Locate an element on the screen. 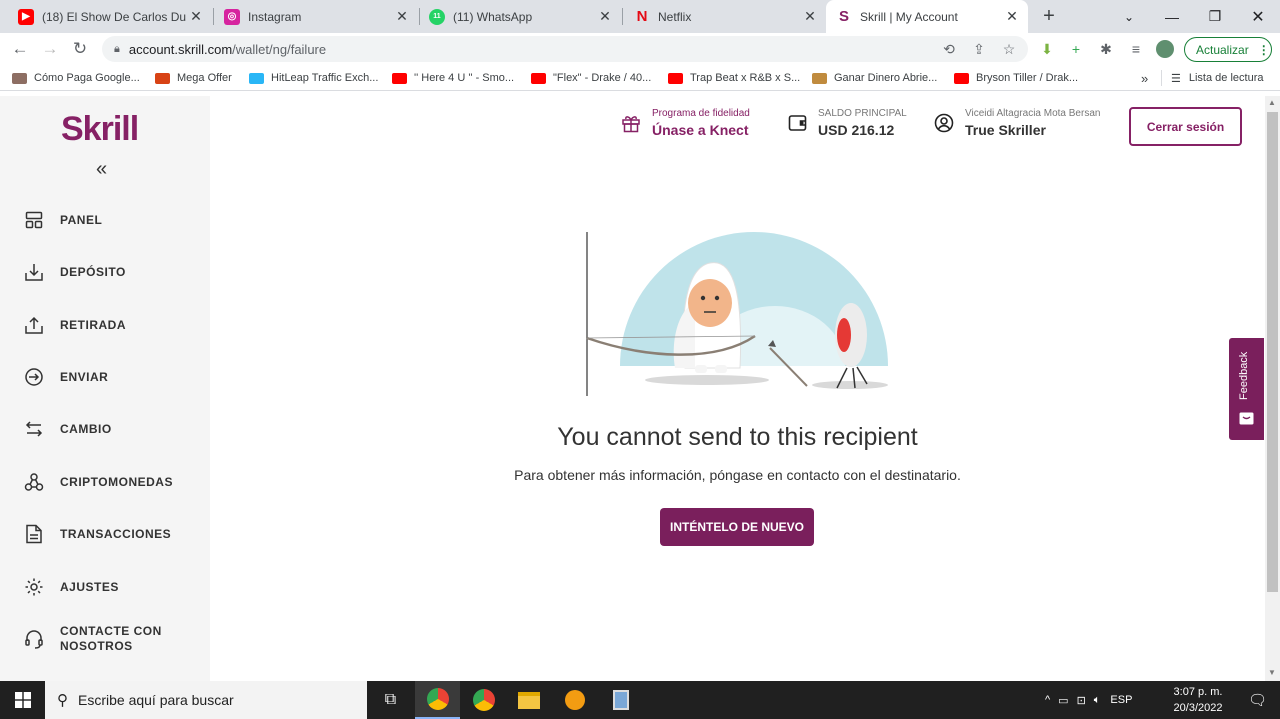 The image size is (1280, 719). bookmark-item: Mega Offer is located at coordinates (193, 78).